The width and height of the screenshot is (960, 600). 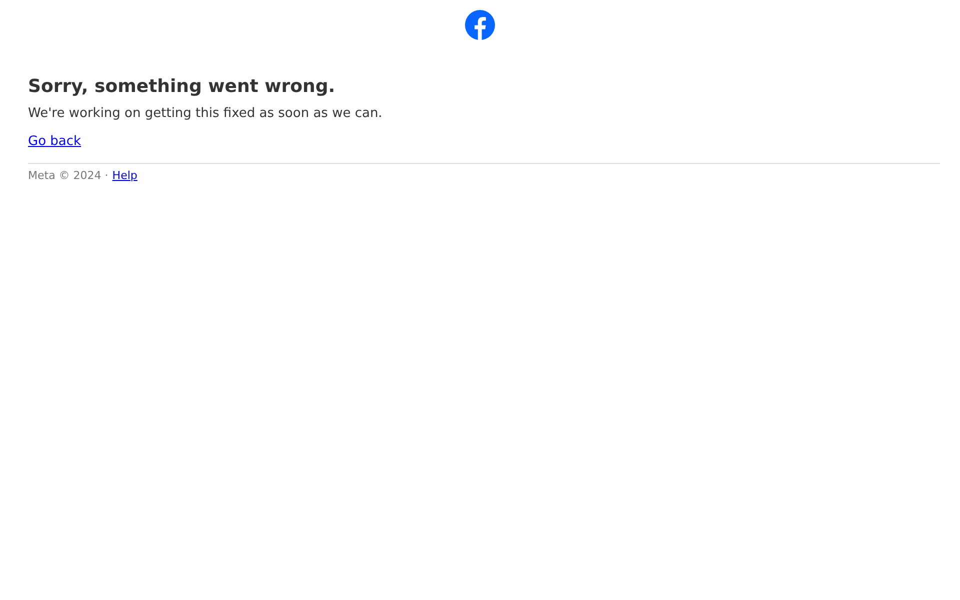 I want to click on copyright-text: Meta © 2024 ·, so click(x=68, y=176).